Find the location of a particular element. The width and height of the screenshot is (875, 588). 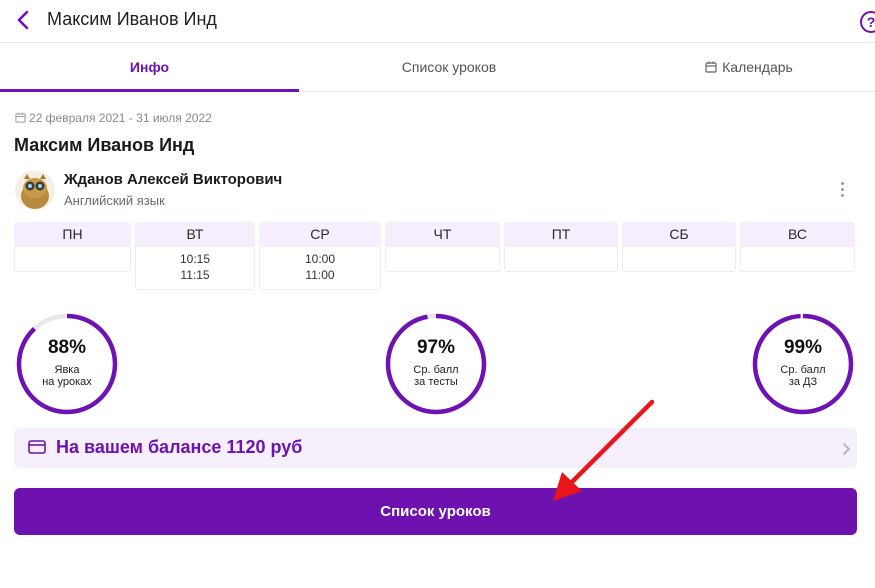

tab-info-label: Инфо is located at coordinates (149, 67).